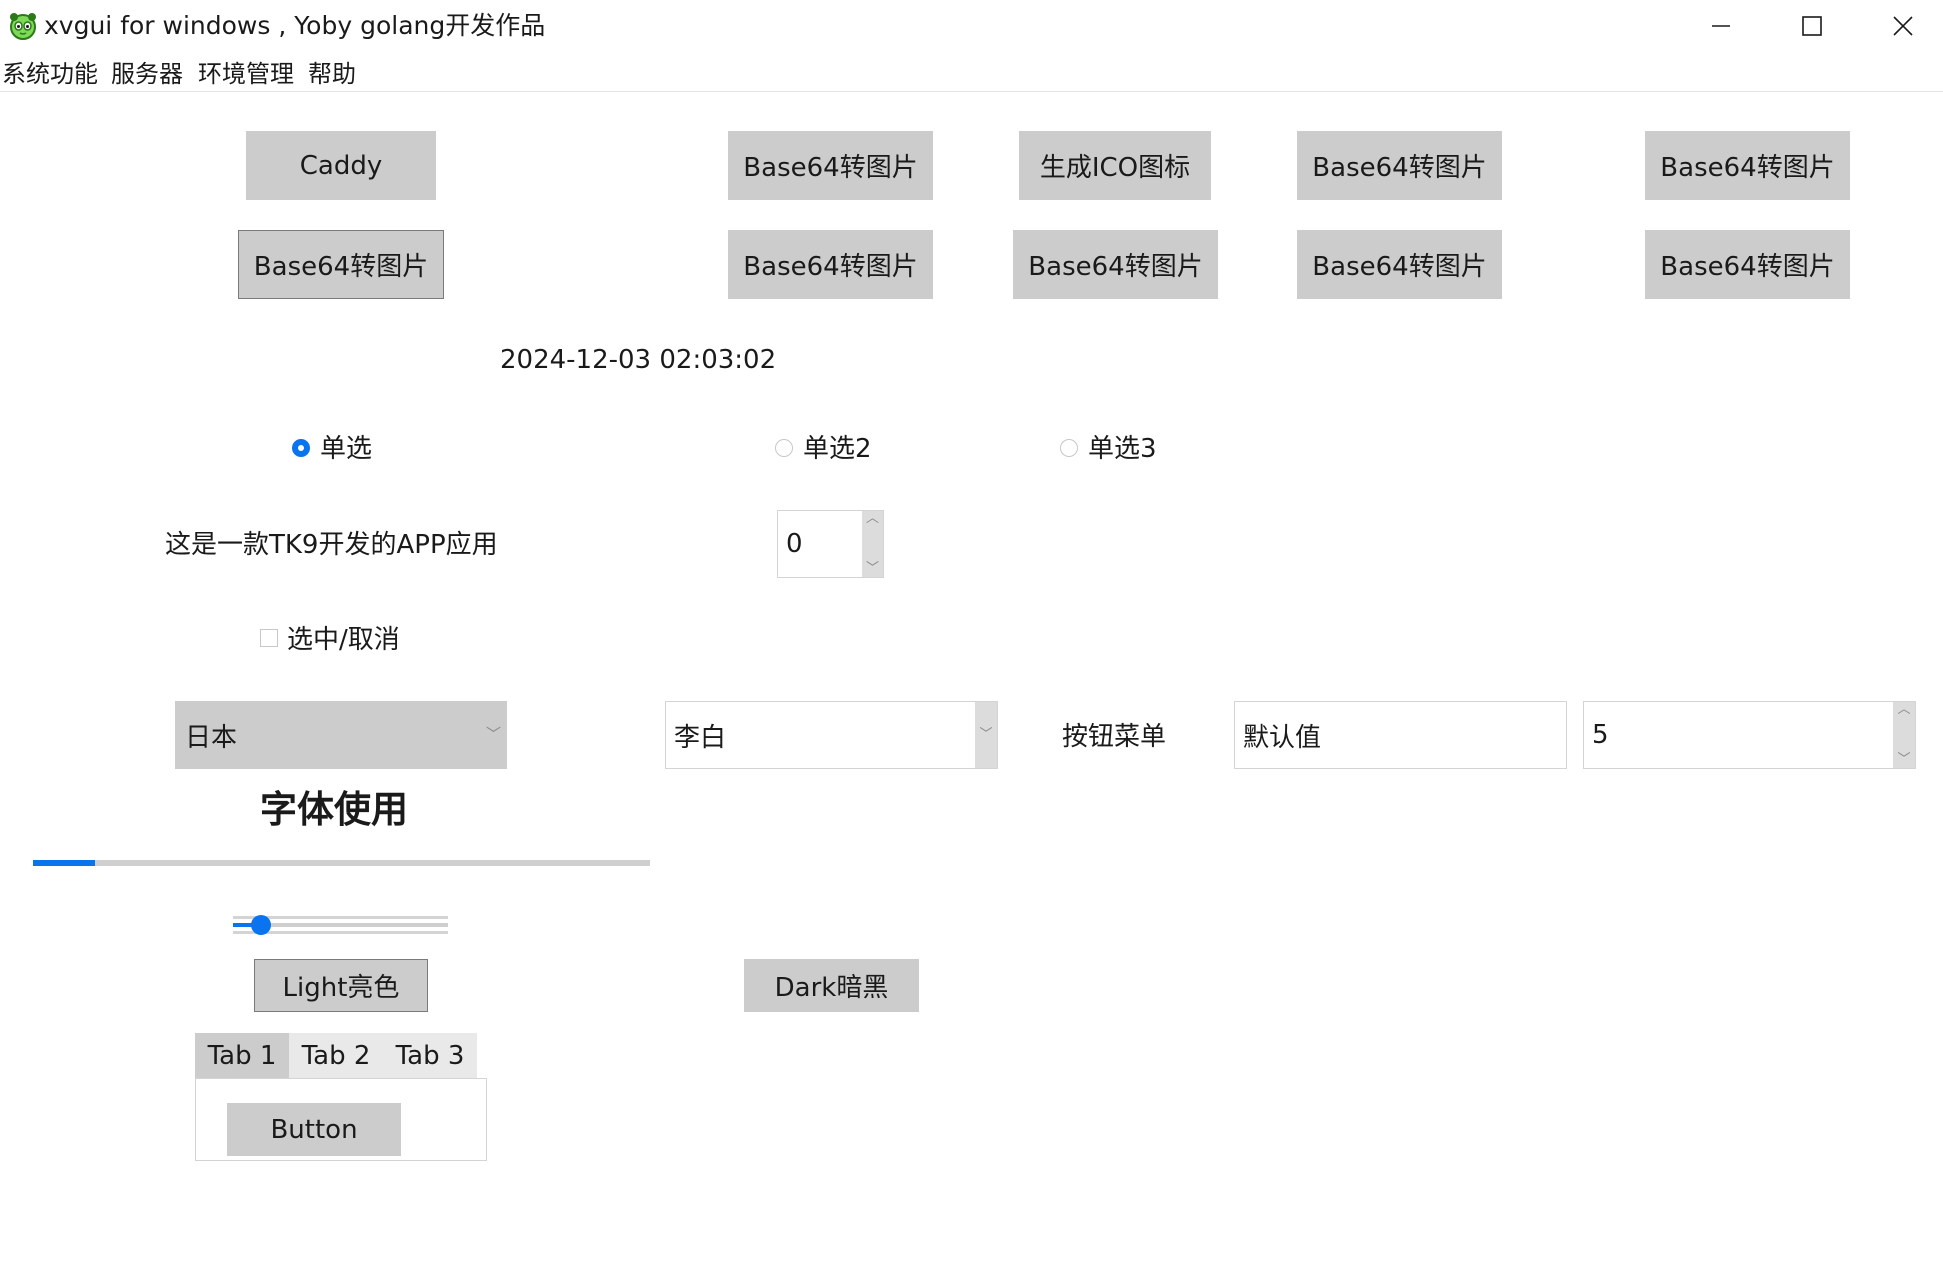  Describe the element at coordinates (831, 985) in the screenshot. I see `dark-theme-button: Dark暗黑` at that location.